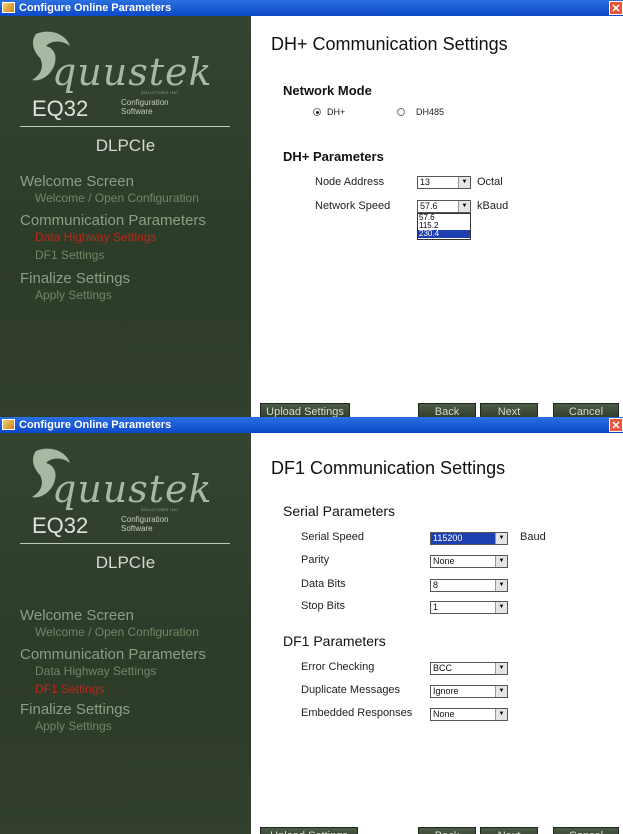  Describe the element at coordinates (444, 226) in the screenshot. I see `network-speed-dropdown-list: 57.6 115.2 230.4` at that location.